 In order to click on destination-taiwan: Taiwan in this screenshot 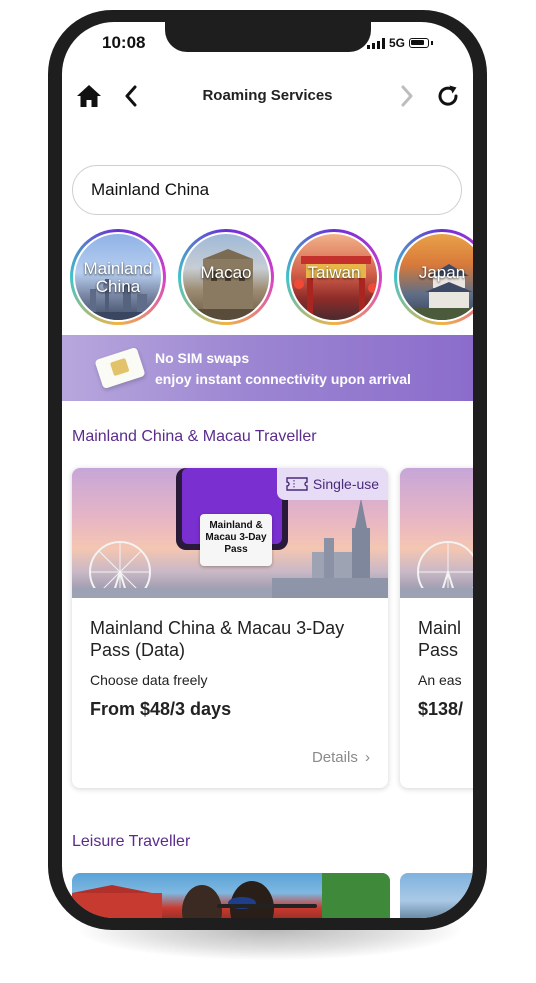, I will do `click(334, 277)`.